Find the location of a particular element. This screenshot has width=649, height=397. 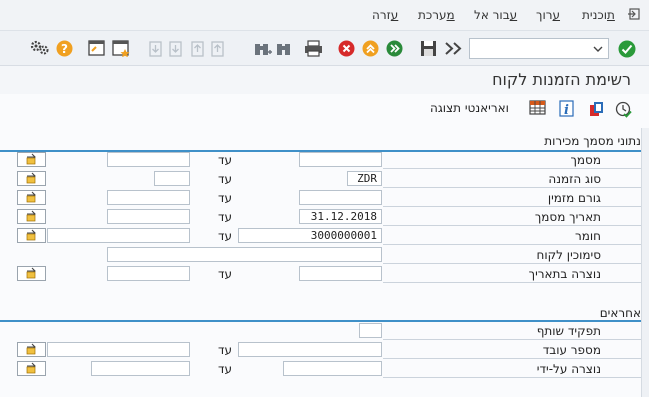

menu-program: תוכנית is located at coordinates (598, 15).